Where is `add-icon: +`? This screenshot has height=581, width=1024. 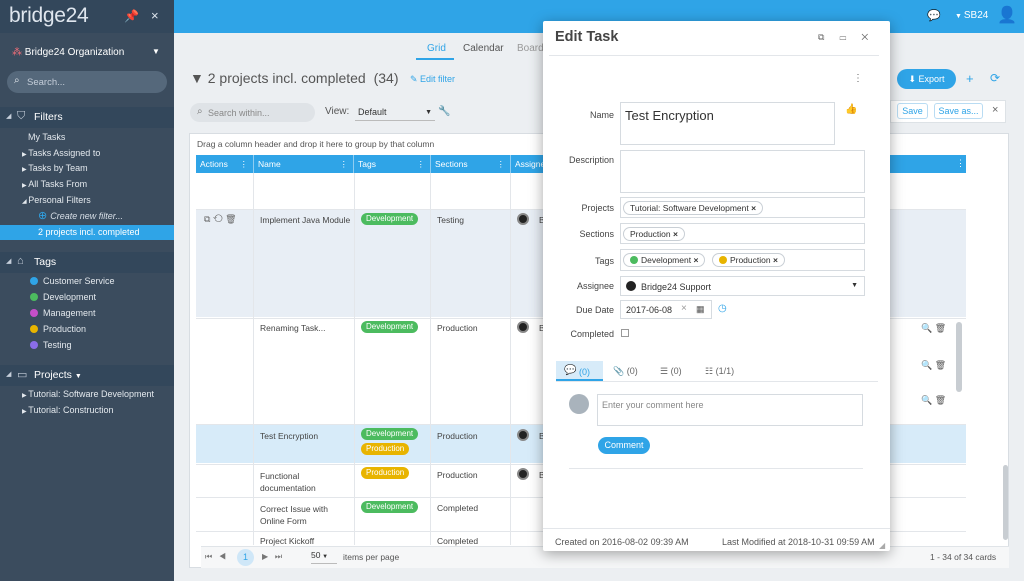
add-icon: + is located at coordinates (970, 78).